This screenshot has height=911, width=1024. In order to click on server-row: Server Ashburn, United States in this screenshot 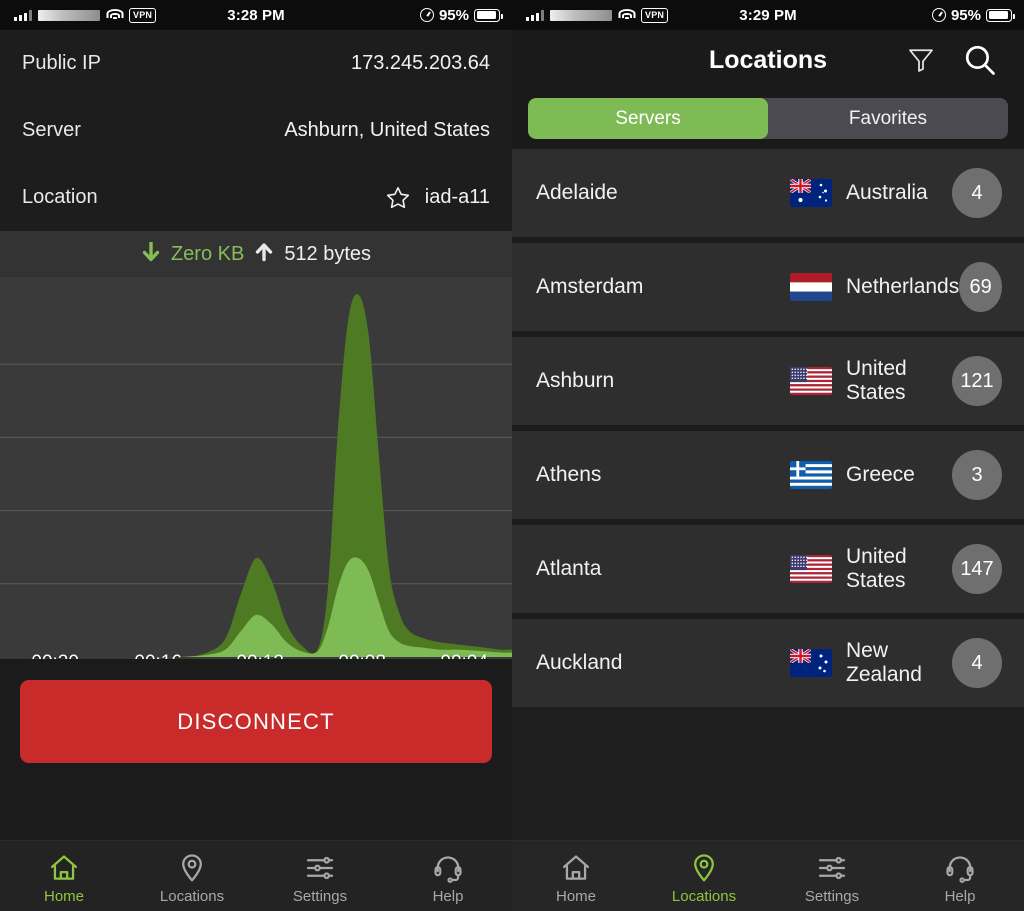, I will do `click(256, 130)`.